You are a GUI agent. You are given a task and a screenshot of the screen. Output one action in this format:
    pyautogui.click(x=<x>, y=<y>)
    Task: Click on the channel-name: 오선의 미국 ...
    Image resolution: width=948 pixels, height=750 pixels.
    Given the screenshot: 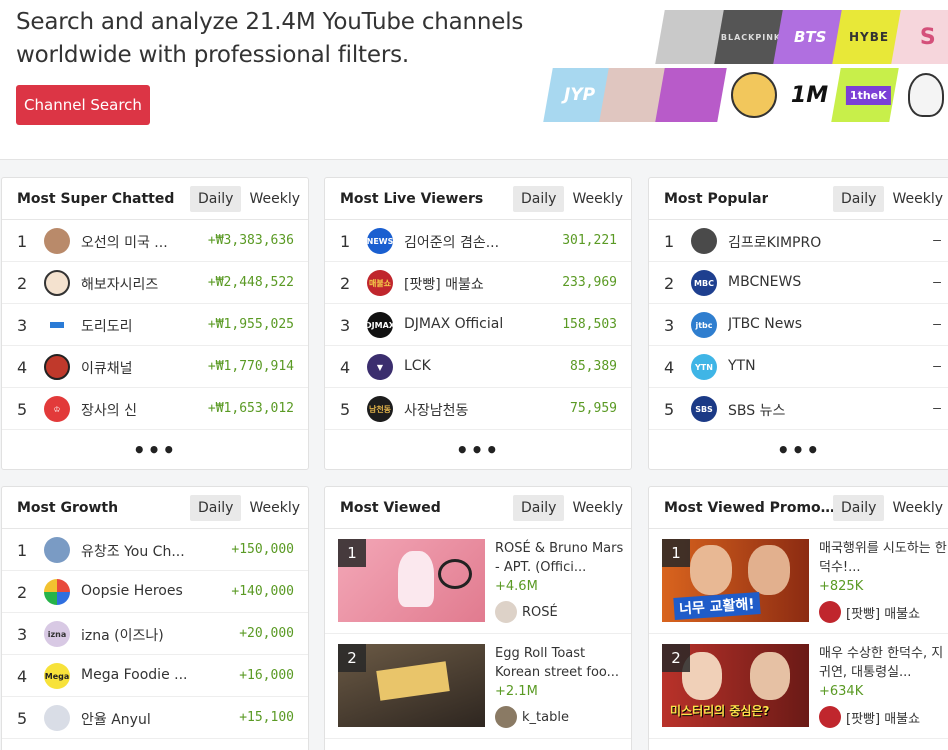 What is the action you would take?
    pyautogui.click(x=124, y=242)
    